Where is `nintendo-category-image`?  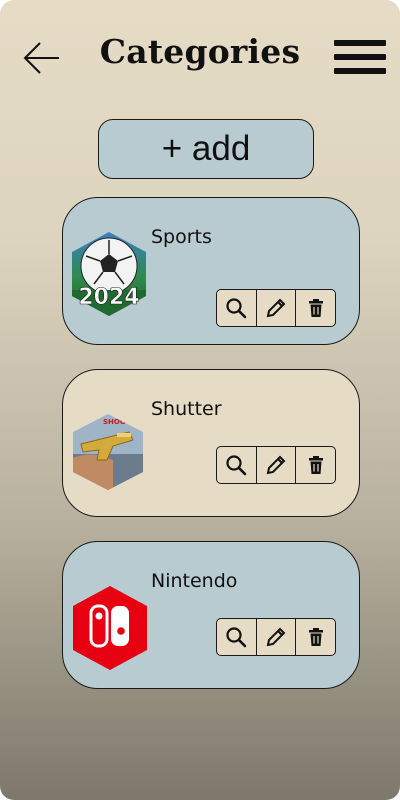
nintendo-category-image is located at coordinates (110, 628).